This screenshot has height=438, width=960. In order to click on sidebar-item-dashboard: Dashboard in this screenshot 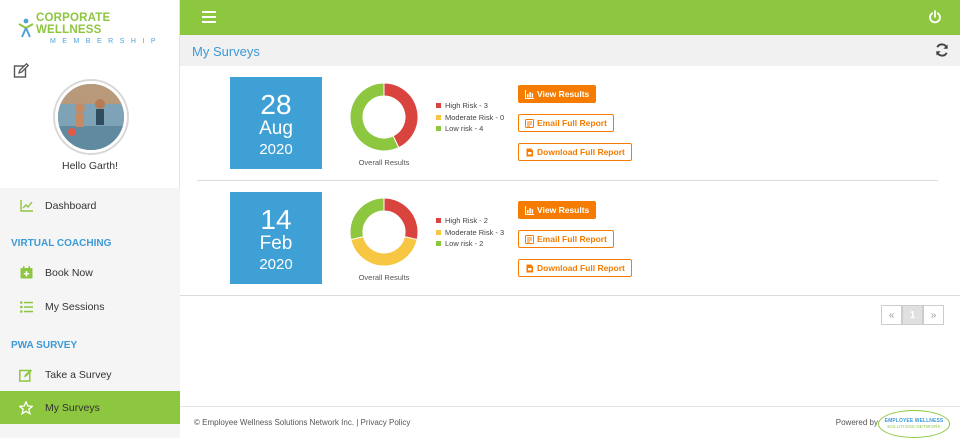, I will do `click(90, 205)`.